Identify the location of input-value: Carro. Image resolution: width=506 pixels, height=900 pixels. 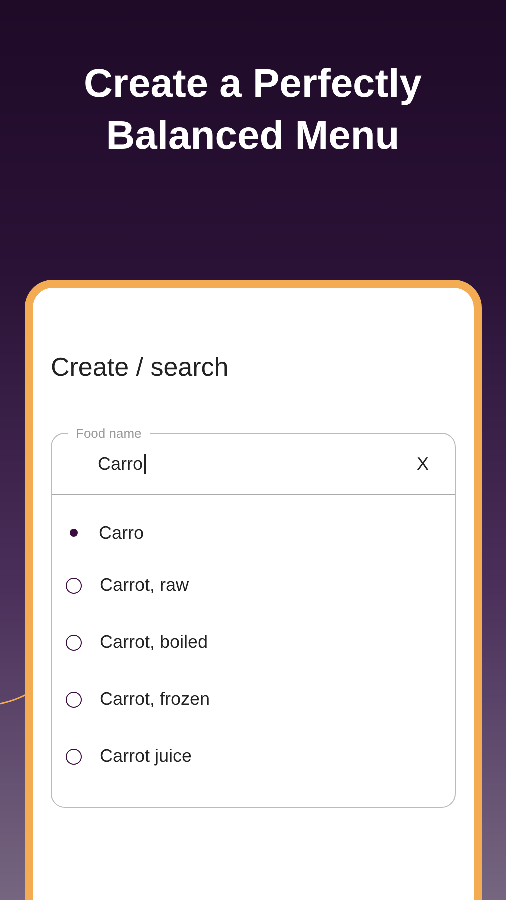
(121, 464).